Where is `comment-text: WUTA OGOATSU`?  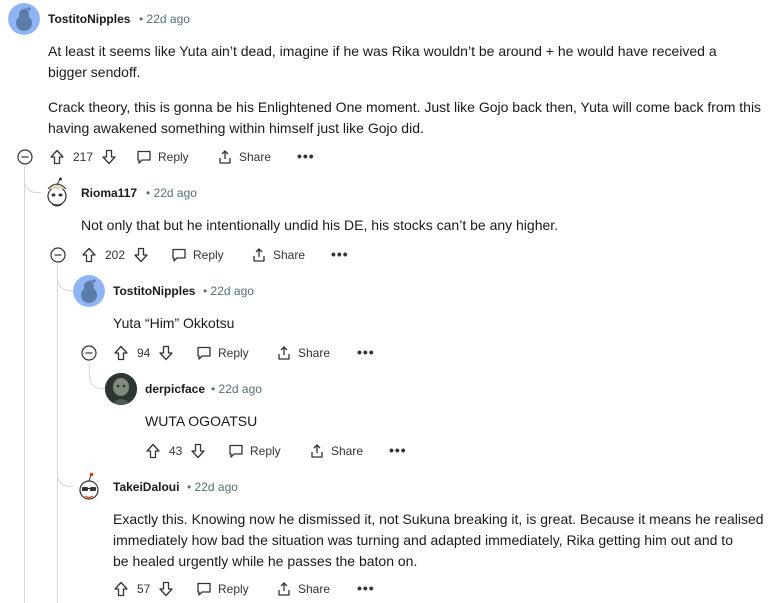
comment-text: WUTA OGOATSU is located at coordinates (201, 421).